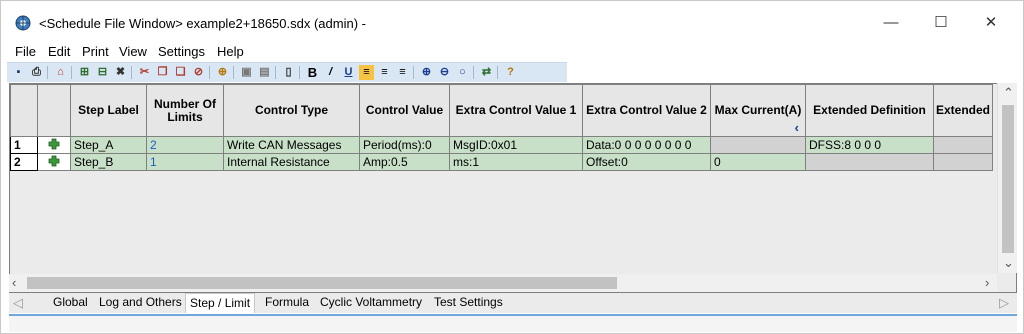  What do you see at coordinates (516, 145) in the screenshot?
I see `cell-extra-control-value-1: MsgID:0x01` at bounding box center [516, 145].